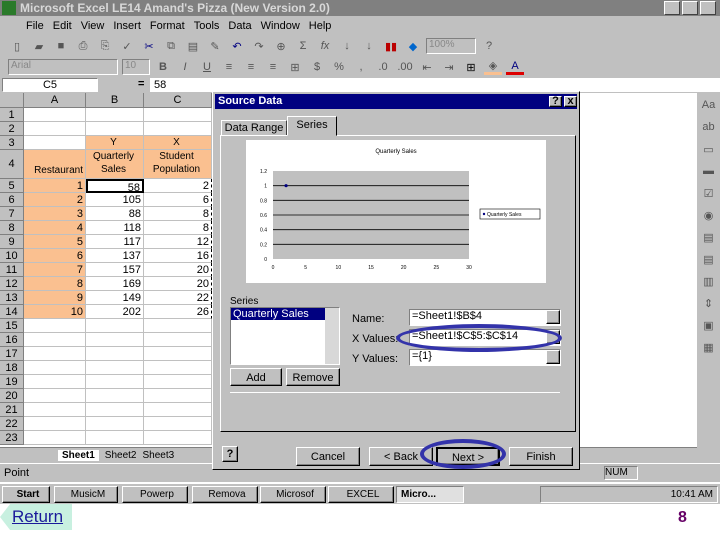 The width and height of the screenshot is (720, 540). What do you see at coordinates (178, 164) in the screenshot?
I see `cell: Student Population` at bounding box center [178, 164].